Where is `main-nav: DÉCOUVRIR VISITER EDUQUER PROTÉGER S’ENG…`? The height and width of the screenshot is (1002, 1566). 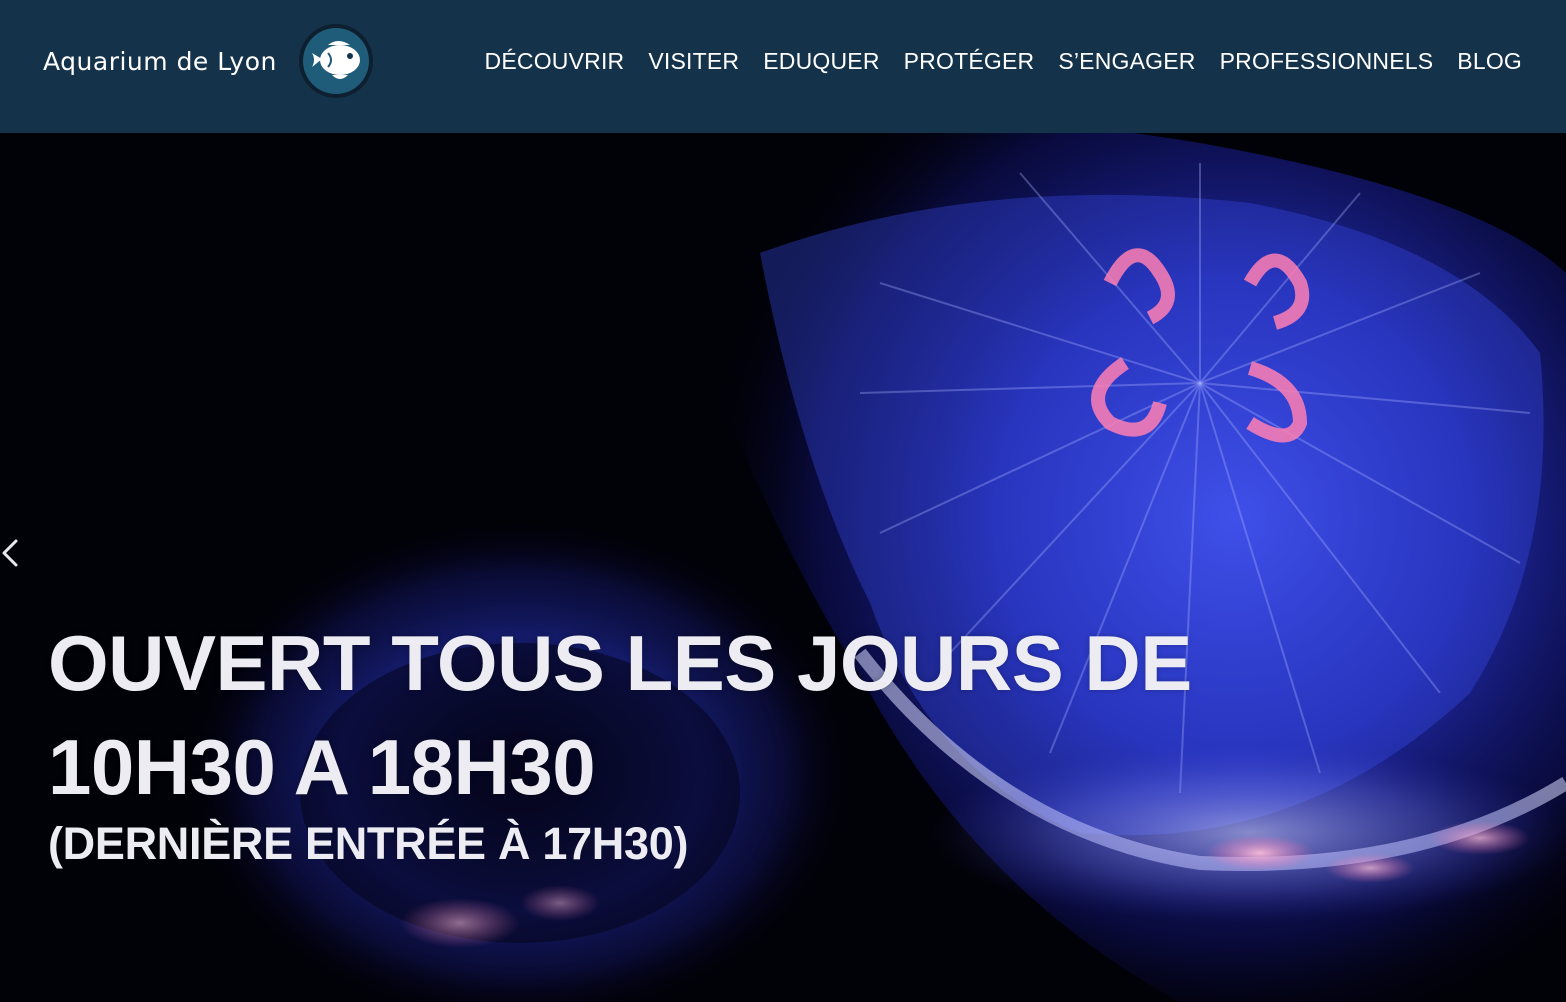
main-nav: DÉCOUVRIR VISITER EDUQUER PROTÉGER S’ENG… is located at coordinates (1003, 61).